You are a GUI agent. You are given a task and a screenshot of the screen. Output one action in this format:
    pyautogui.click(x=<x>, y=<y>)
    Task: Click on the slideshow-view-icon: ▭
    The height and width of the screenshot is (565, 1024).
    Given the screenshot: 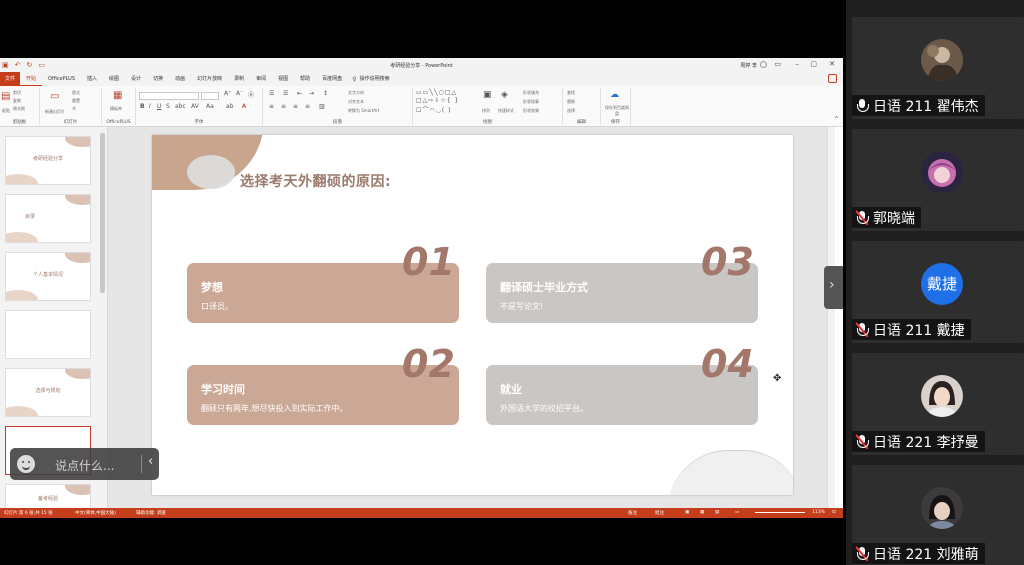 What is the action you would take?
    pyautogui.click(x=737, y=512)
    